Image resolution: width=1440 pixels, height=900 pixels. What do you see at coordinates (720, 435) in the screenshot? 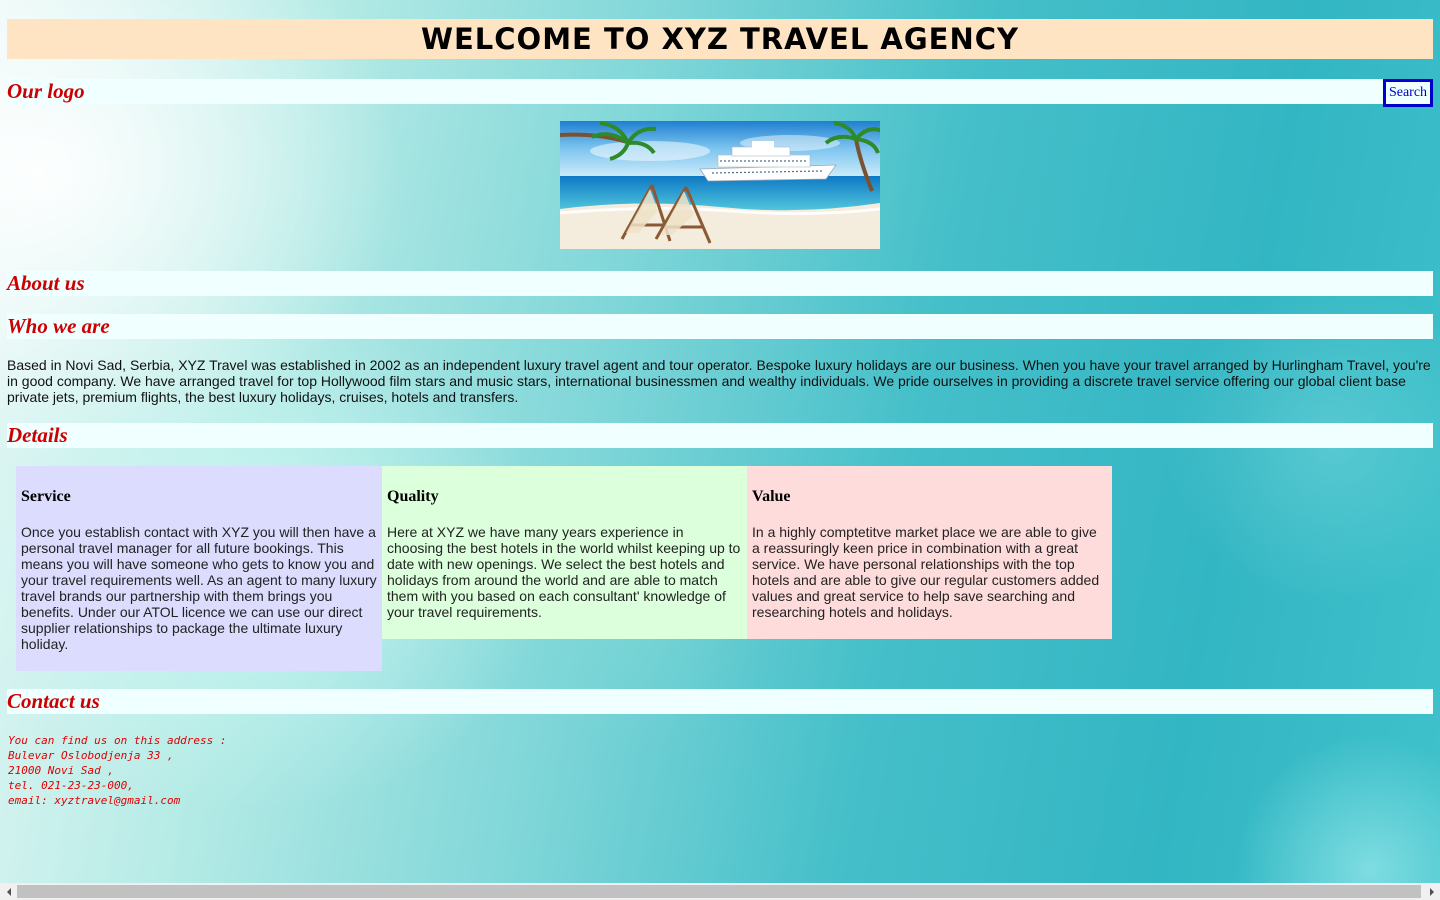
I see `section-details: Details` at bounding box center [720, 435].